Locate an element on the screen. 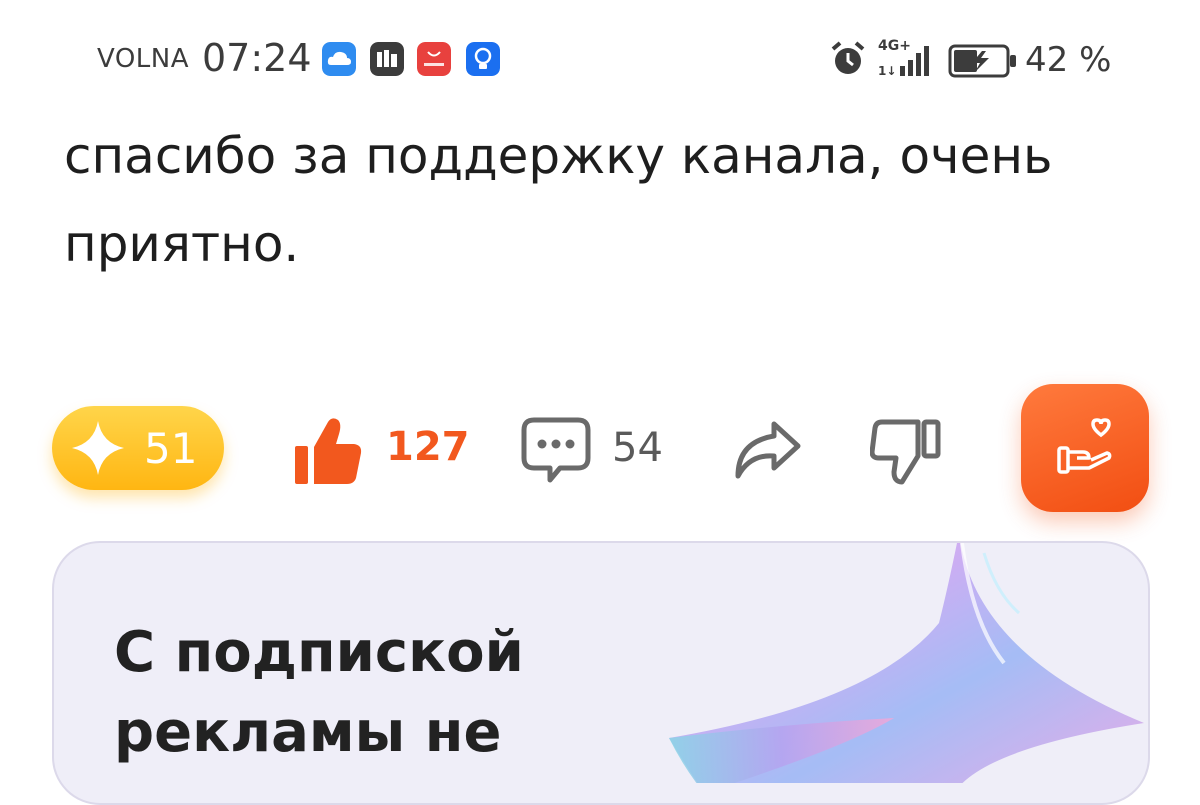  stars-button: 51 is located at coordinates (138, 448).